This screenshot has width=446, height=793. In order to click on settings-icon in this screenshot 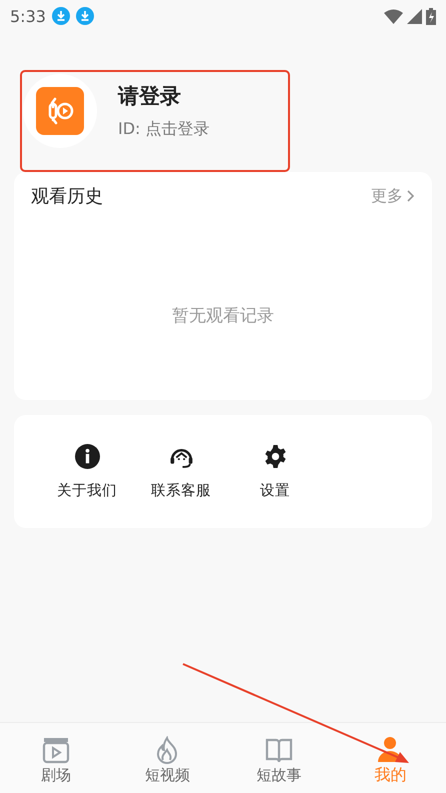, I will do `click(275, 456)`.